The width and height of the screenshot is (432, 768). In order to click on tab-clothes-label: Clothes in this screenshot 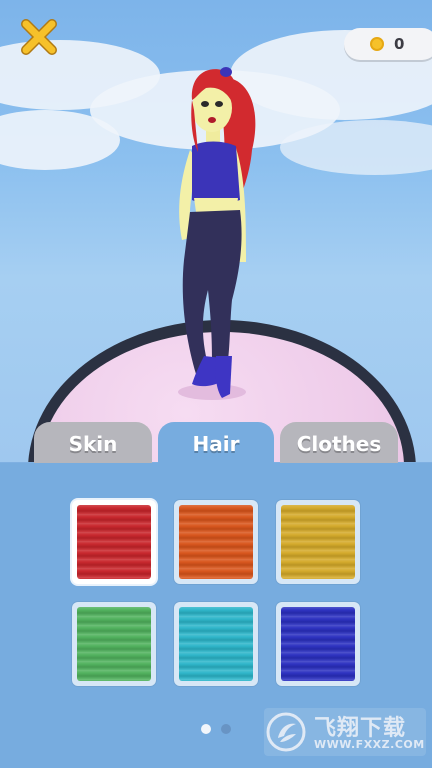, I will do `click(339, 444)`.